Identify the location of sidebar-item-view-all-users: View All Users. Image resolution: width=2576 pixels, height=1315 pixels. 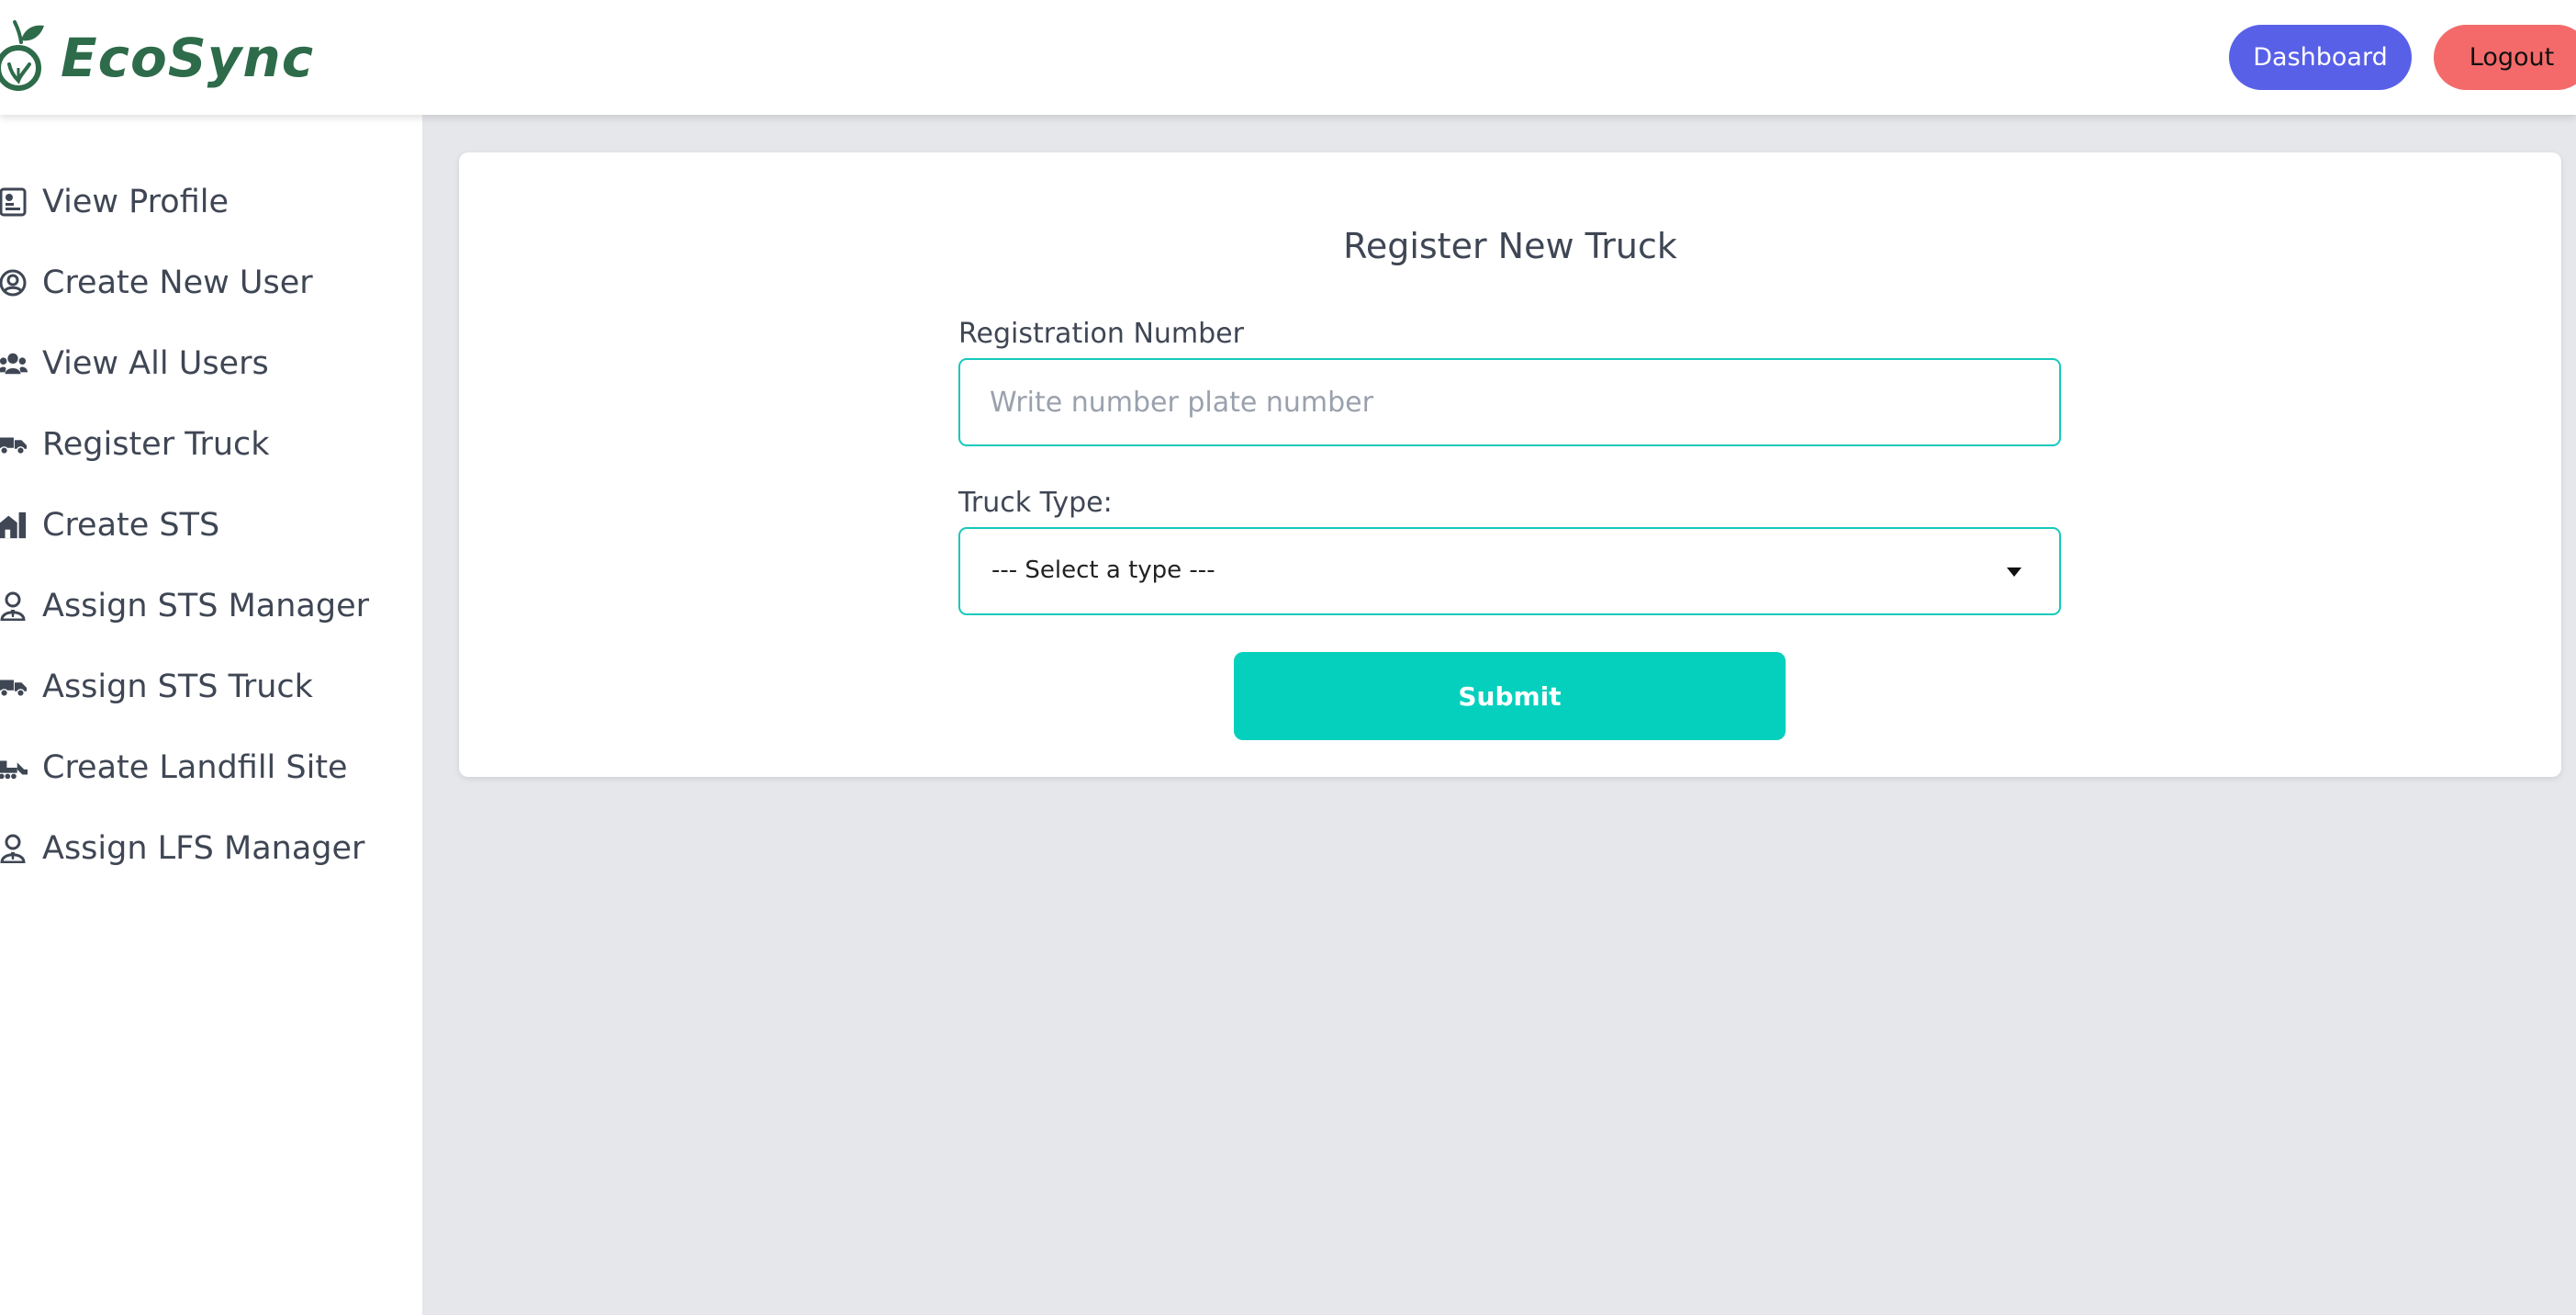
(134, 364).